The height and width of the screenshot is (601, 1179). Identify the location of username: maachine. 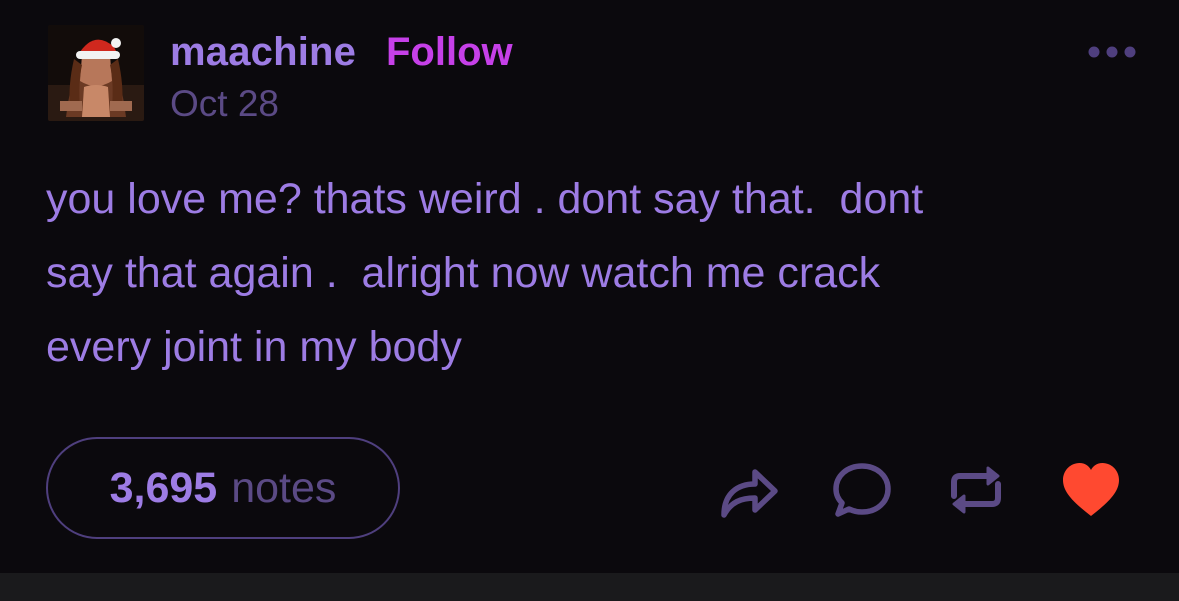
(263, 52).